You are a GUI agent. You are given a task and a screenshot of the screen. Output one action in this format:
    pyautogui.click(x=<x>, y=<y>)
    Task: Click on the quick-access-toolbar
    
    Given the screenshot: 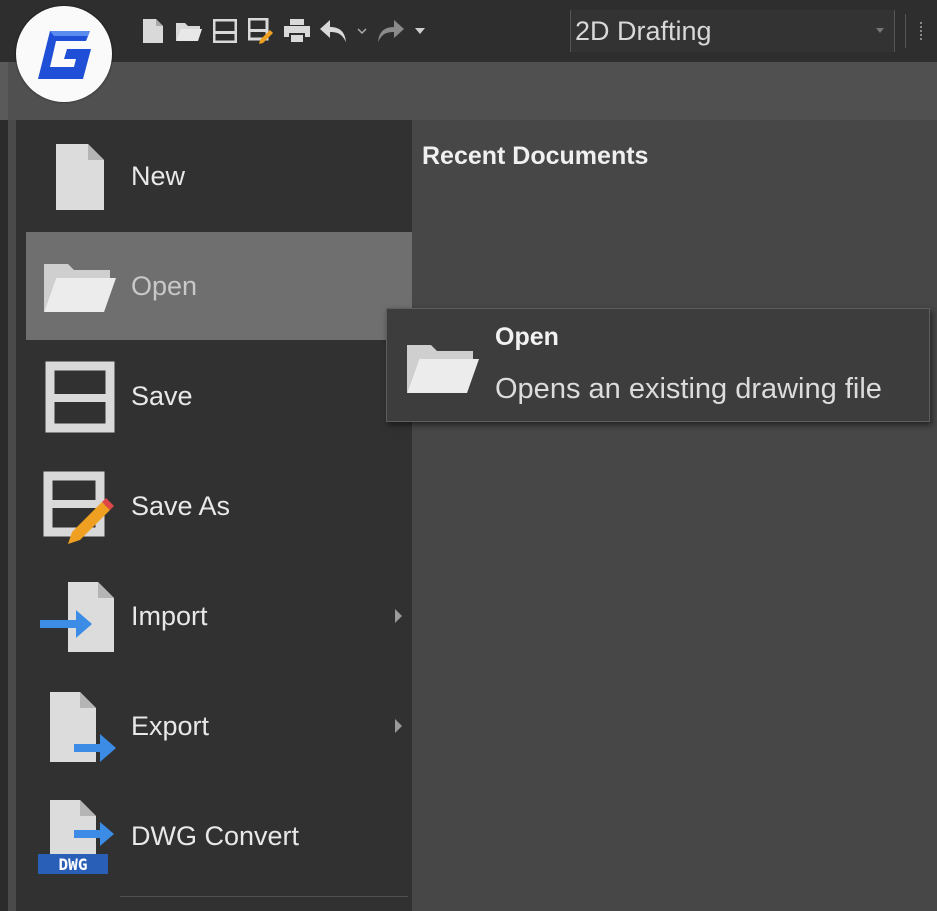 What is the action you would take?
    pyautogui.click(x=283, y=31)
    